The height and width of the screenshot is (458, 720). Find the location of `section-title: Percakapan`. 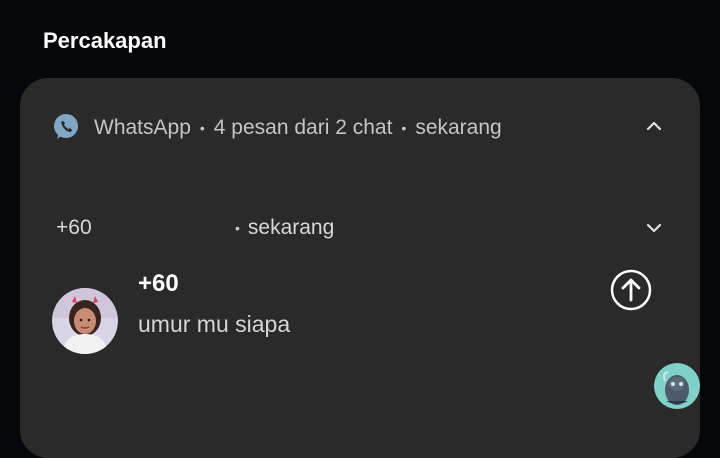

section-title: Percakapan is located at coordinates (105, 40).